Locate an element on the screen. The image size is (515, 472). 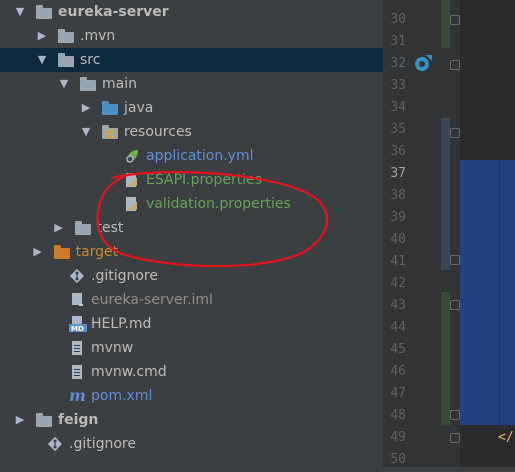
line-number: 37 is located at coordinates (398, 173).